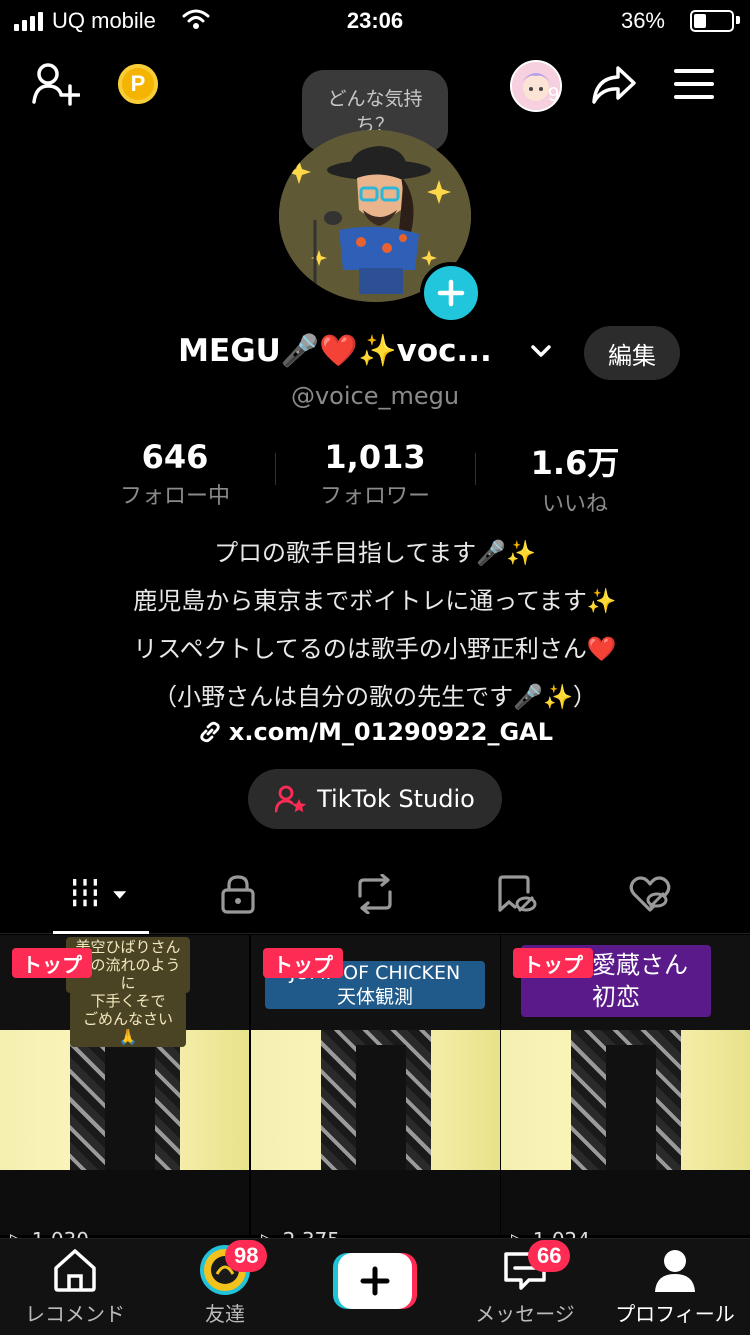 This screenshot has width=750, height=1335. What do you see at coordinates (396, 799) in the screenshot?
I see `tiktok-studio-label: TikTok Studio` at bounding box center [396, 799].